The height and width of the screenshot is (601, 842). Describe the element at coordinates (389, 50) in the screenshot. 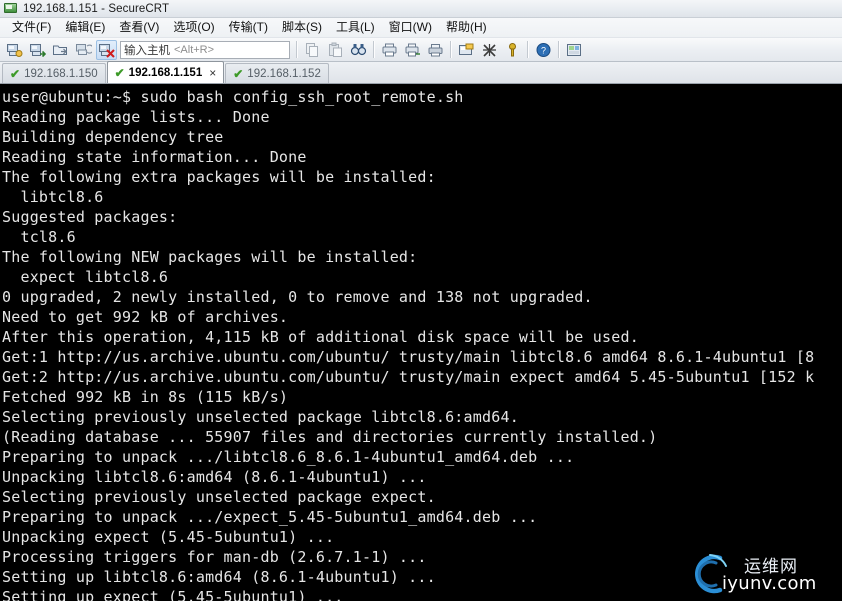

I see `print-icon` at that location.